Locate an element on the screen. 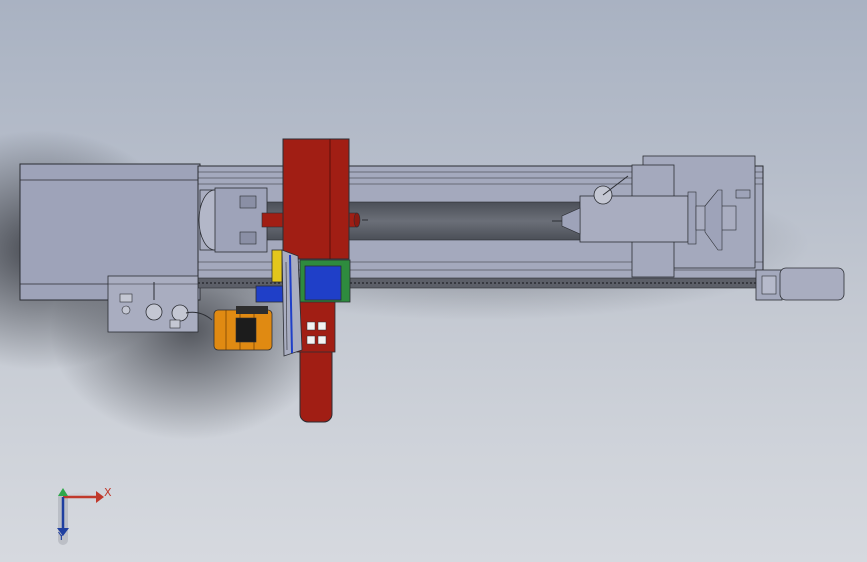  chuck is located at coordinates (233, 220).